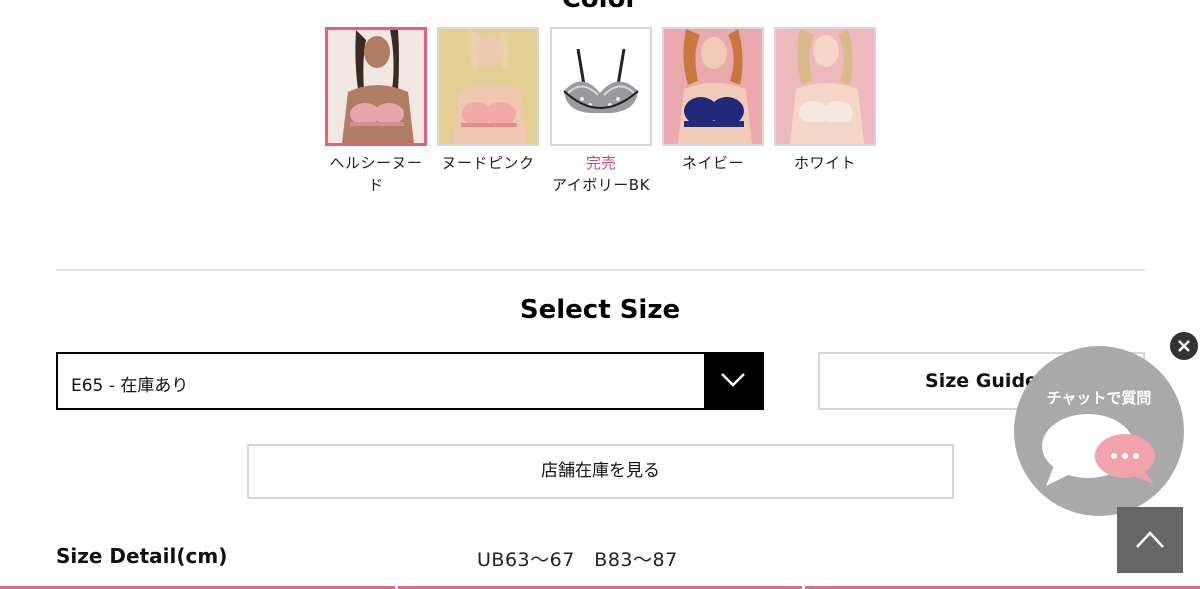  Describe the element at coordinates (130, 386) in the screenshot. I see `size-select-value: E65 - 在庫あり` at that location.